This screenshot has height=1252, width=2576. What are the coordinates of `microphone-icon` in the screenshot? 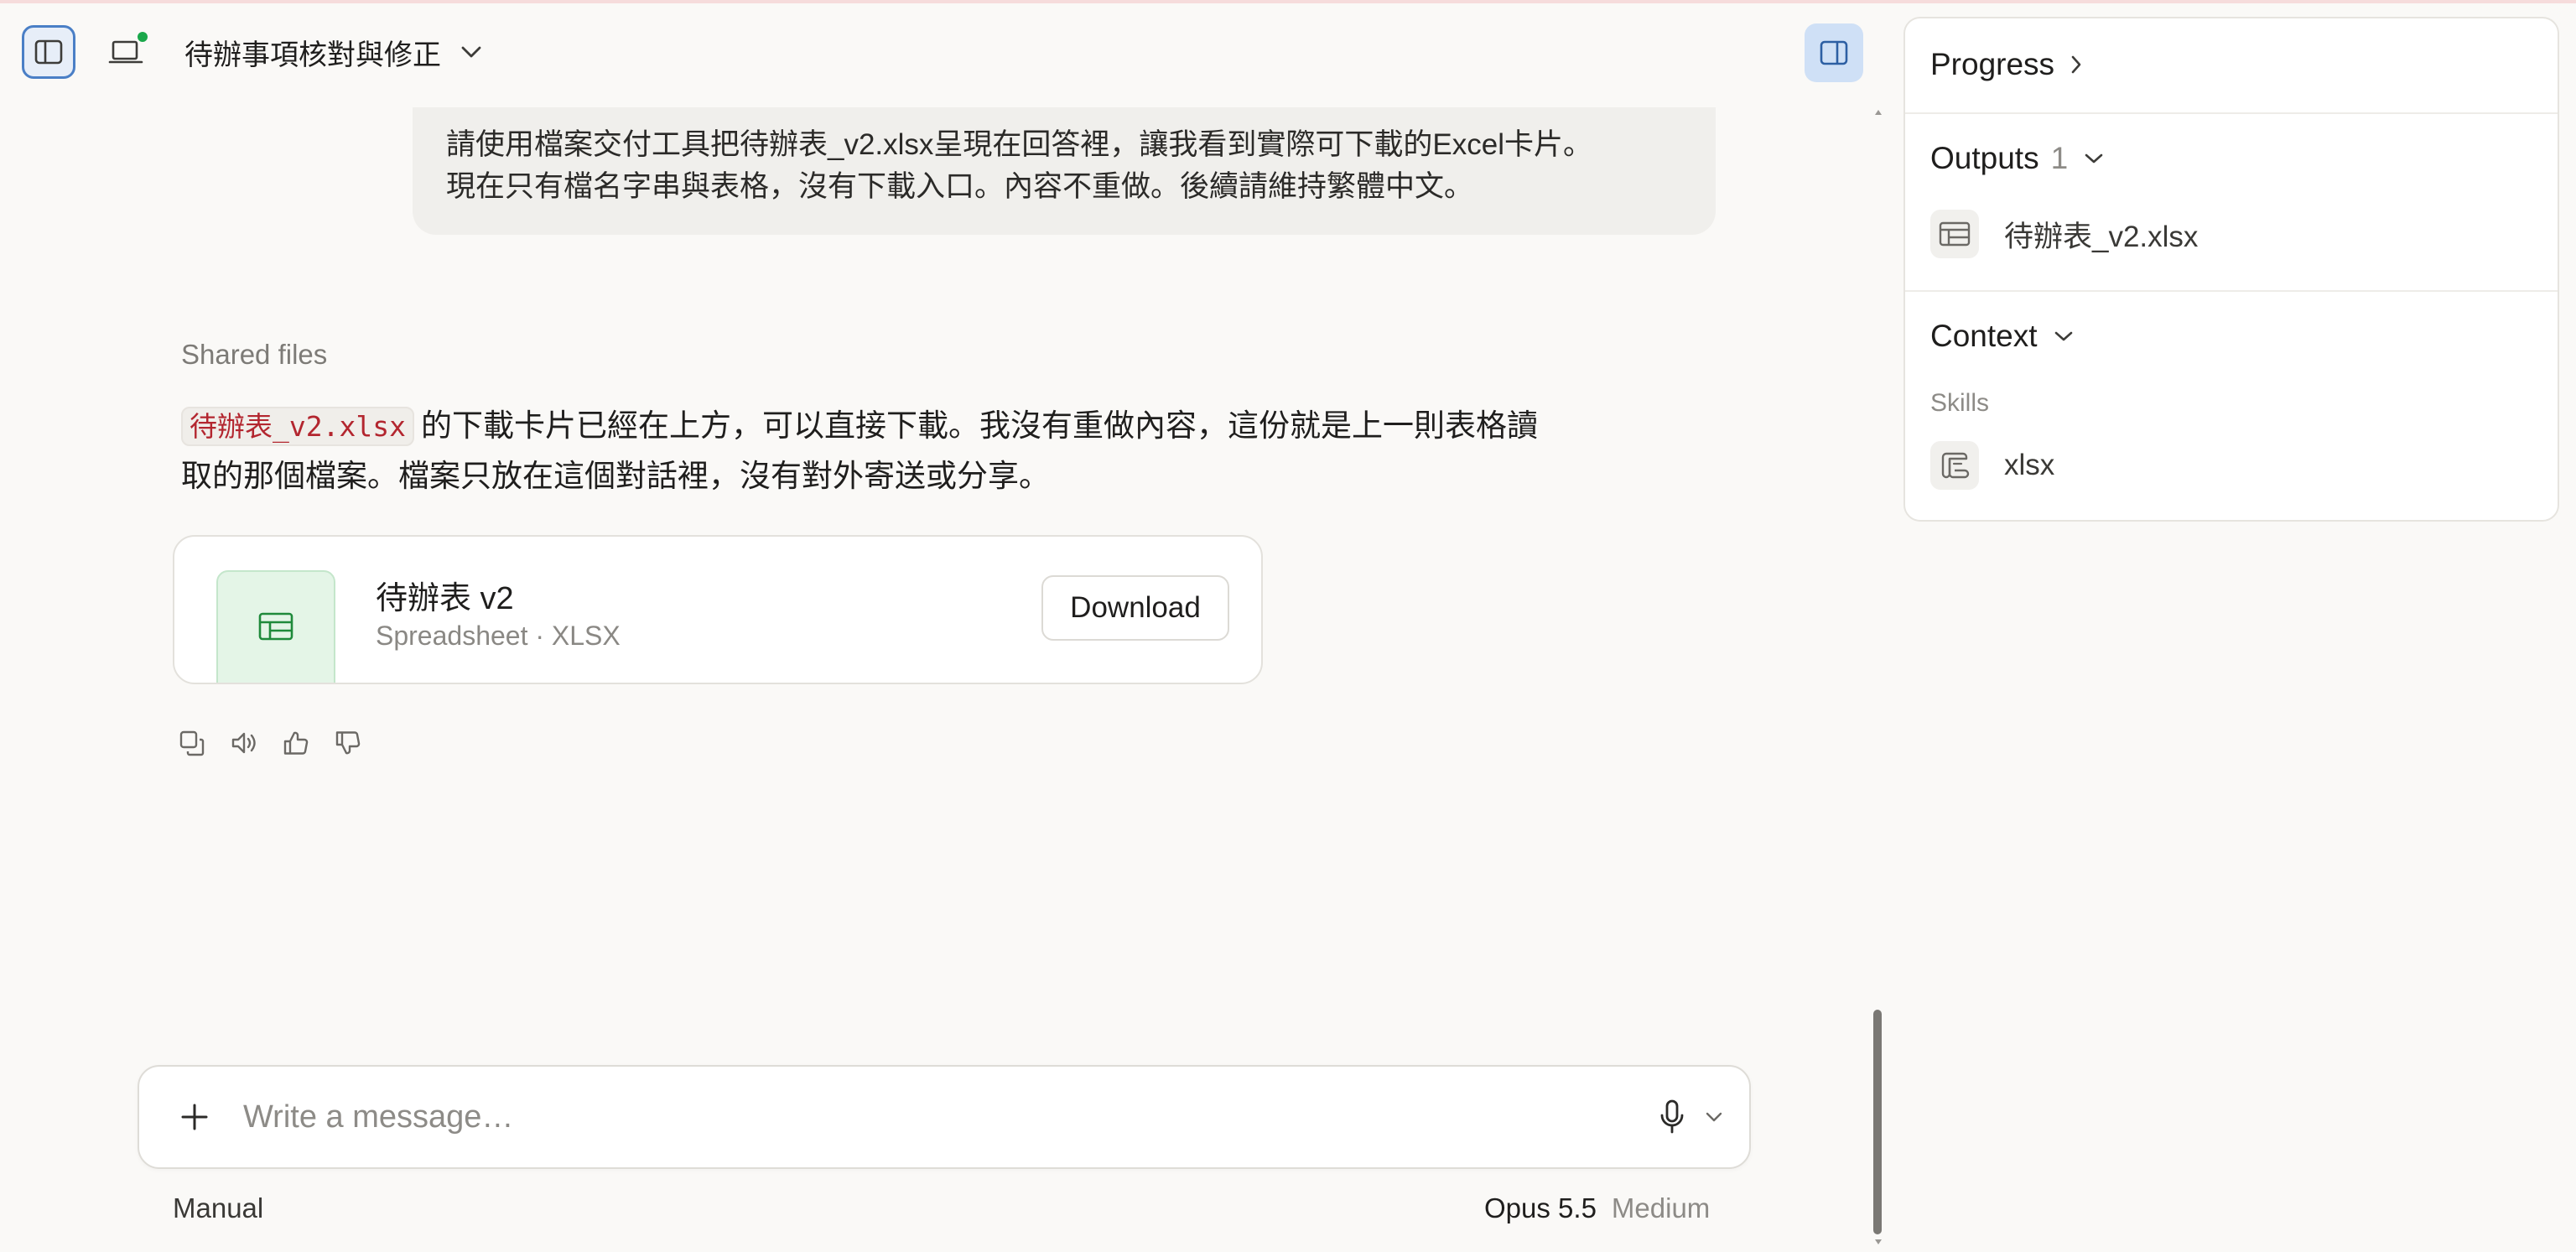 It's located at (1672, 1116).